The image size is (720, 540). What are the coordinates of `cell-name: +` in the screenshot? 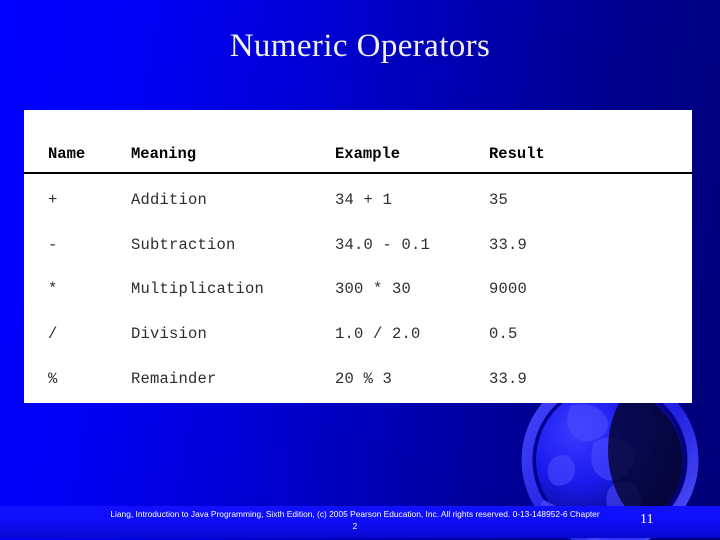 It's located at (53, 200).